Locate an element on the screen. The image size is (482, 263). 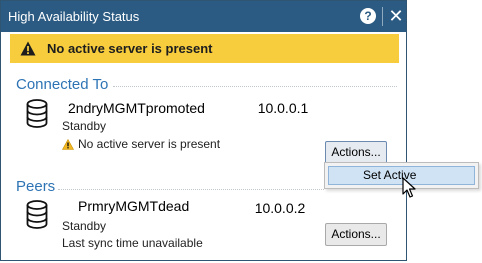
connected-server-role: Standby is located at coordinates (84, 126).